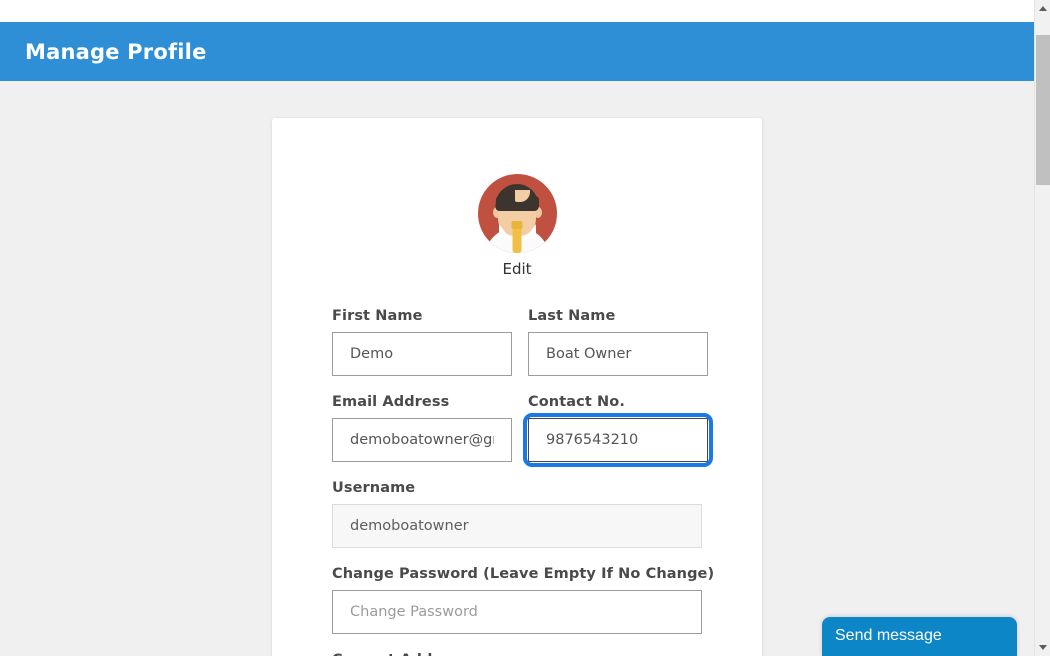  I want to click on scrollbar-down-arrow-icon, so click(1042, 647).